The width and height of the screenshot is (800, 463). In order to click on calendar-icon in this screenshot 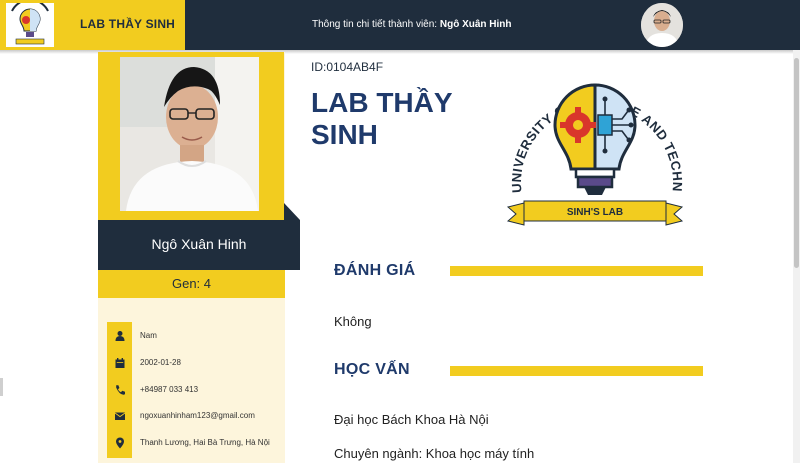, I will do `click(120, 363)`.